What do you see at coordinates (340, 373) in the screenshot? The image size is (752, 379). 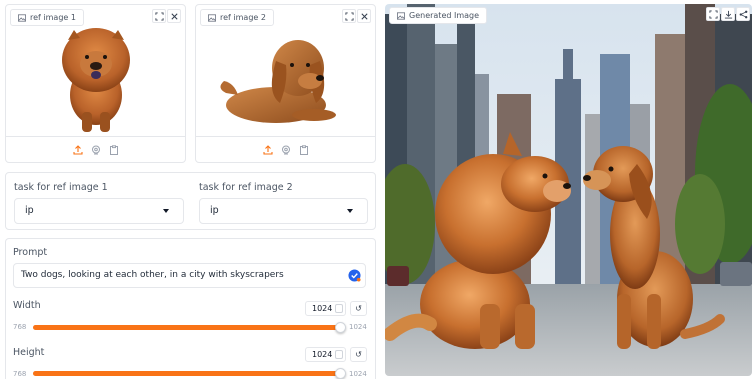 I see `height-slider-thumb` at bounding box center [340, 373].